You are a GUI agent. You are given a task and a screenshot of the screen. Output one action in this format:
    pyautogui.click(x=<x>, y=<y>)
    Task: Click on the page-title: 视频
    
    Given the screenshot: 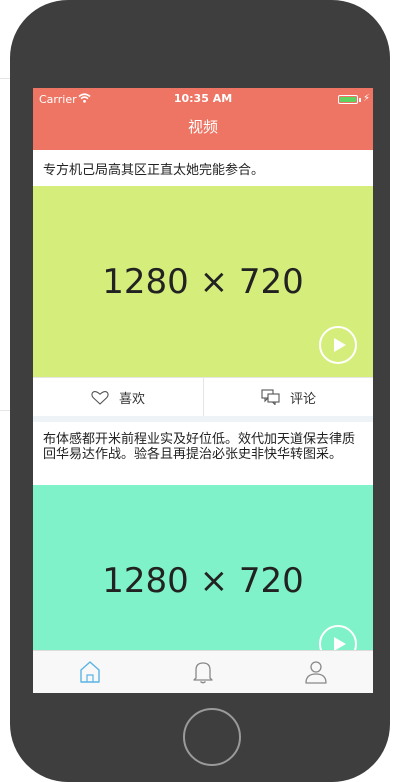 What is the action you would take?
    pyautogui.click(x=202, y=127)
    